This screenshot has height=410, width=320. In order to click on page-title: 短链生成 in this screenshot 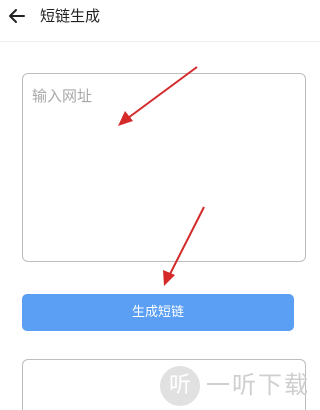, I will do `click(70, 16)`.